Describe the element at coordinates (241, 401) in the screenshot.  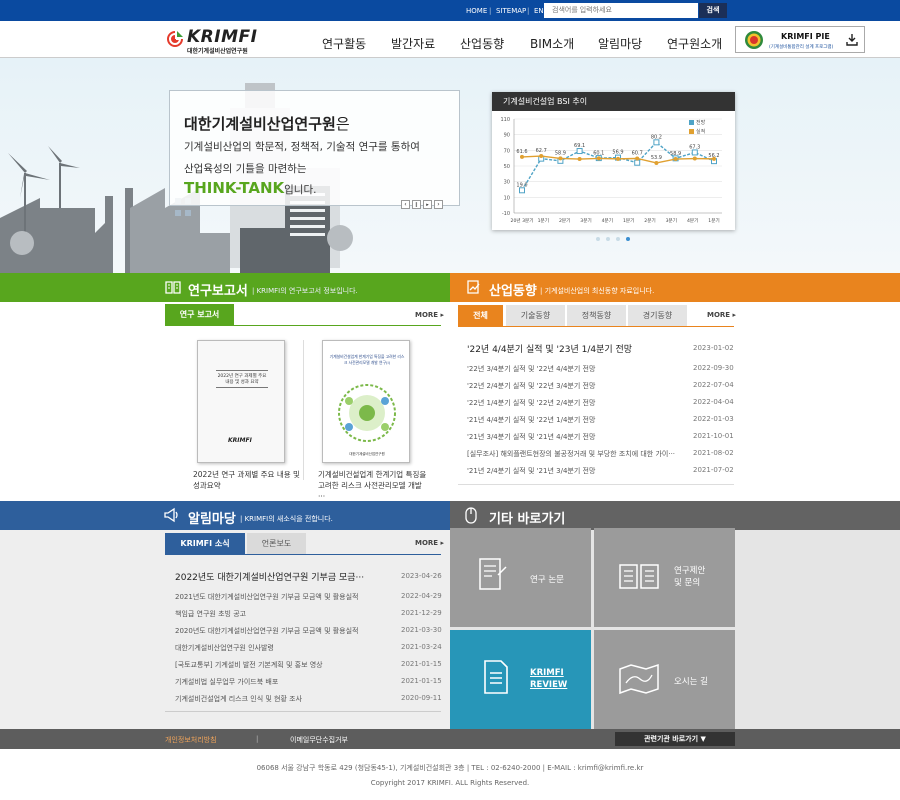
I see `book-cover-1: 2022년 연구 과제별 주요 내용 및 성과 요약 KRIMFI` at that location.